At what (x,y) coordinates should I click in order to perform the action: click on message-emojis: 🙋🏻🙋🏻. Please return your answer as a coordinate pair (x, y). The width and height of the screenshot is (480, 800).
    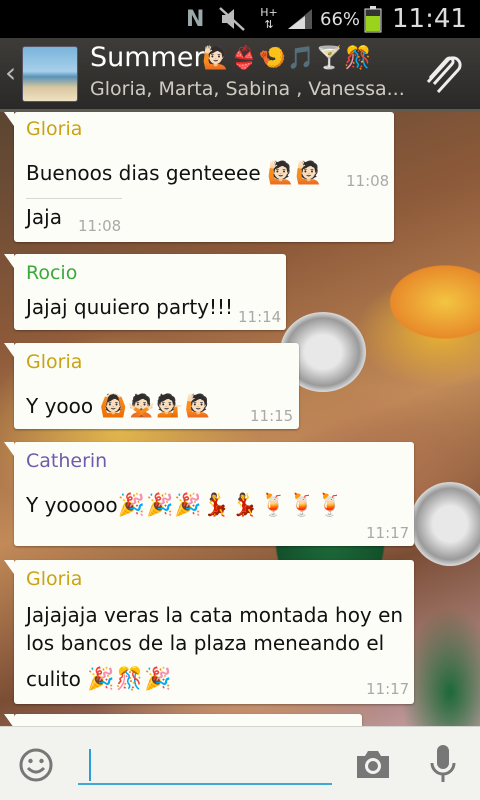
    Looking at the image, I should click on (295, 173).